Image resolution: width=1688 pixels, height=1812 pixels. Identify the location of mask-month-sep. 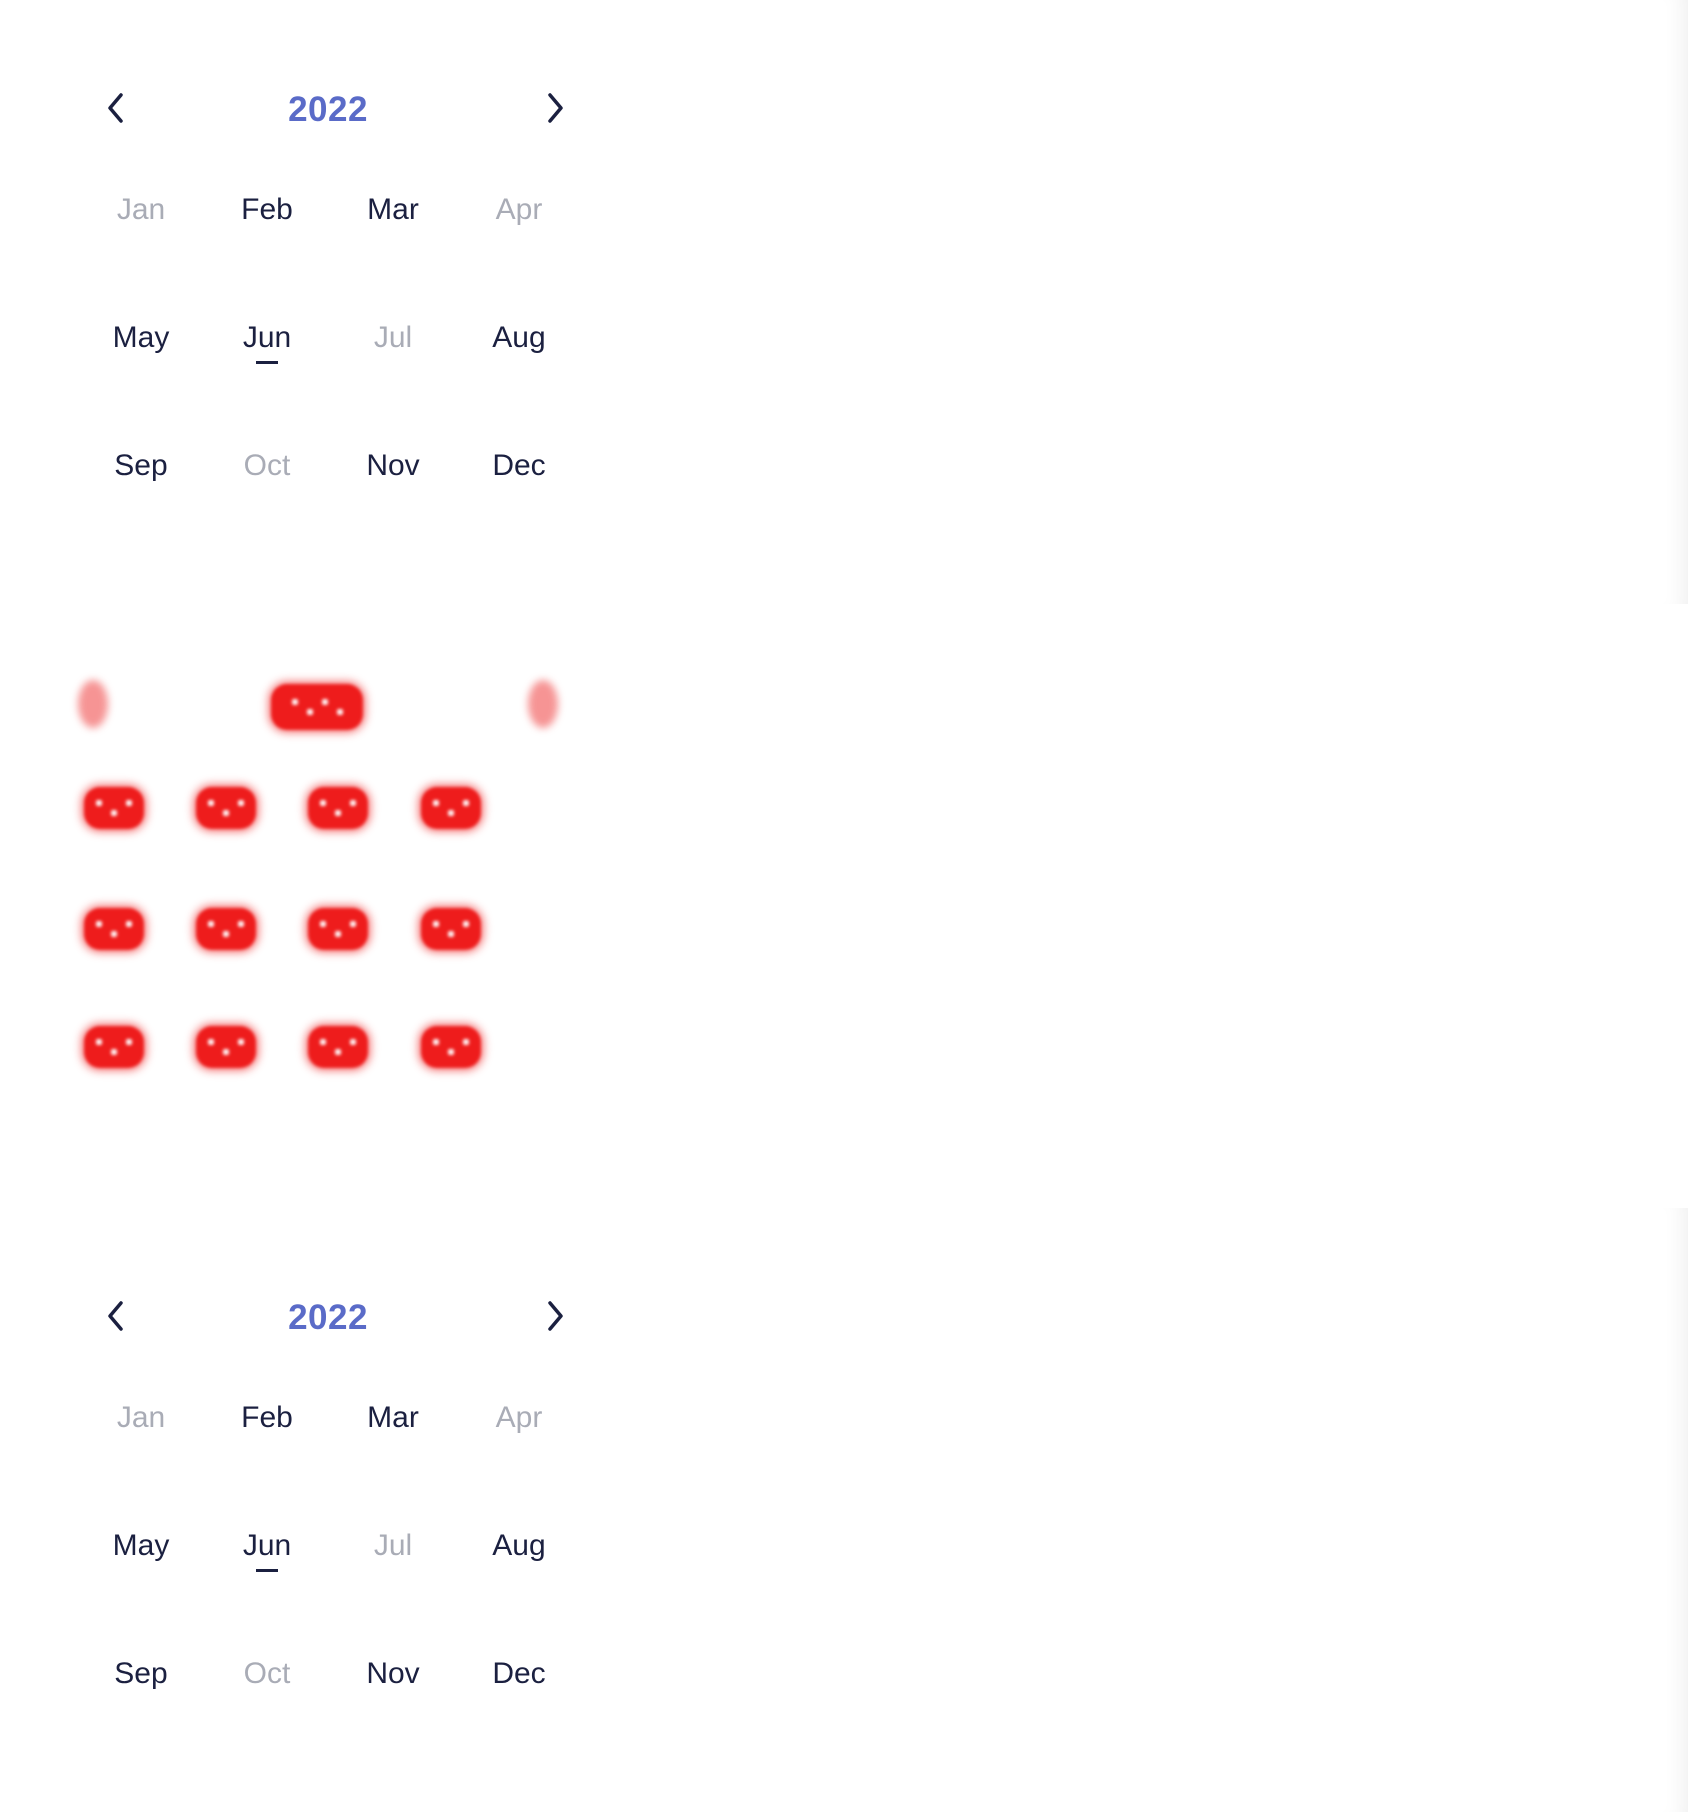
(114, 1047).